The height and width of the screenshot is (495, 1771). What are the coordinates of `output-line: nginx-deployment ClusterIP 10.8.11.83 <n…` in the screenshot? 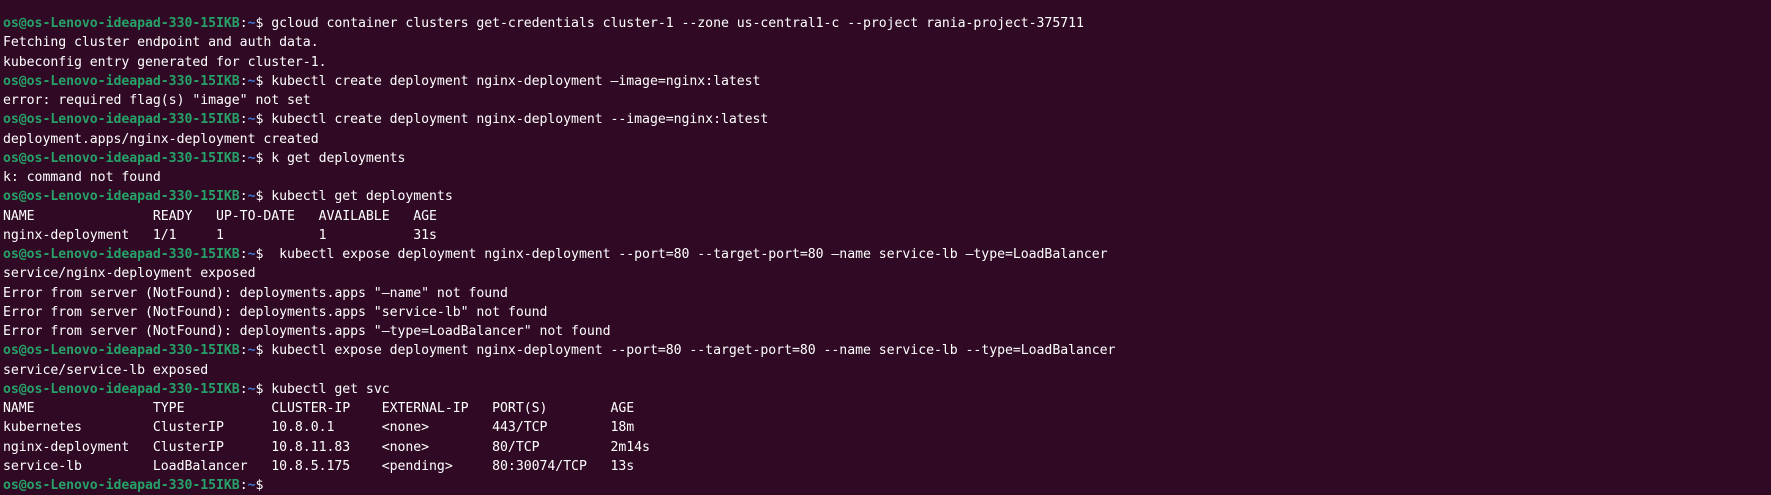 It's located at (887, 447).